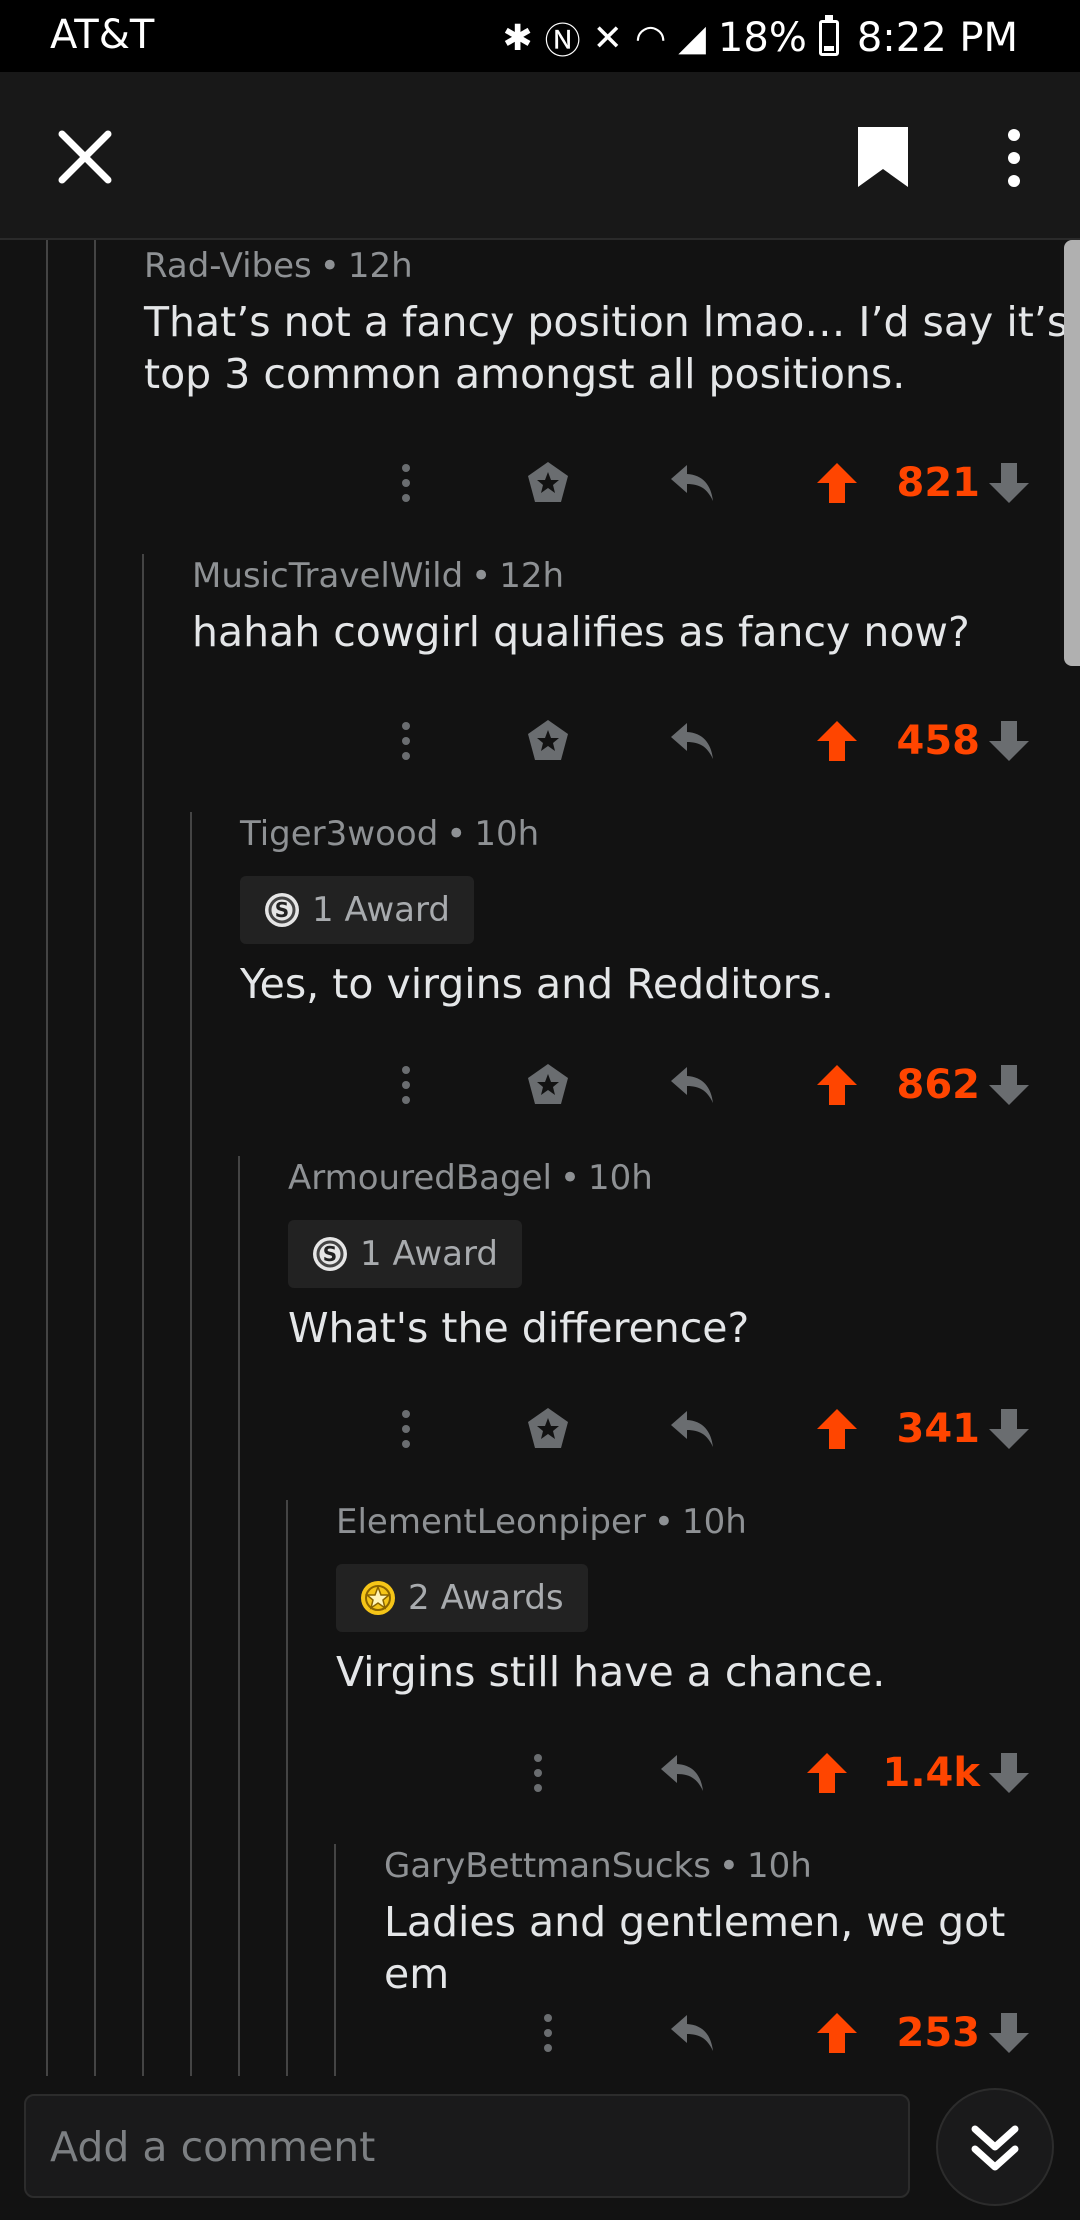 The width and height of the screenshot is (1080, 2220). What do you see at coordinates (883, 157) in the screenshot?
I see `bookmark-icon` at bounding box center [883, 157].